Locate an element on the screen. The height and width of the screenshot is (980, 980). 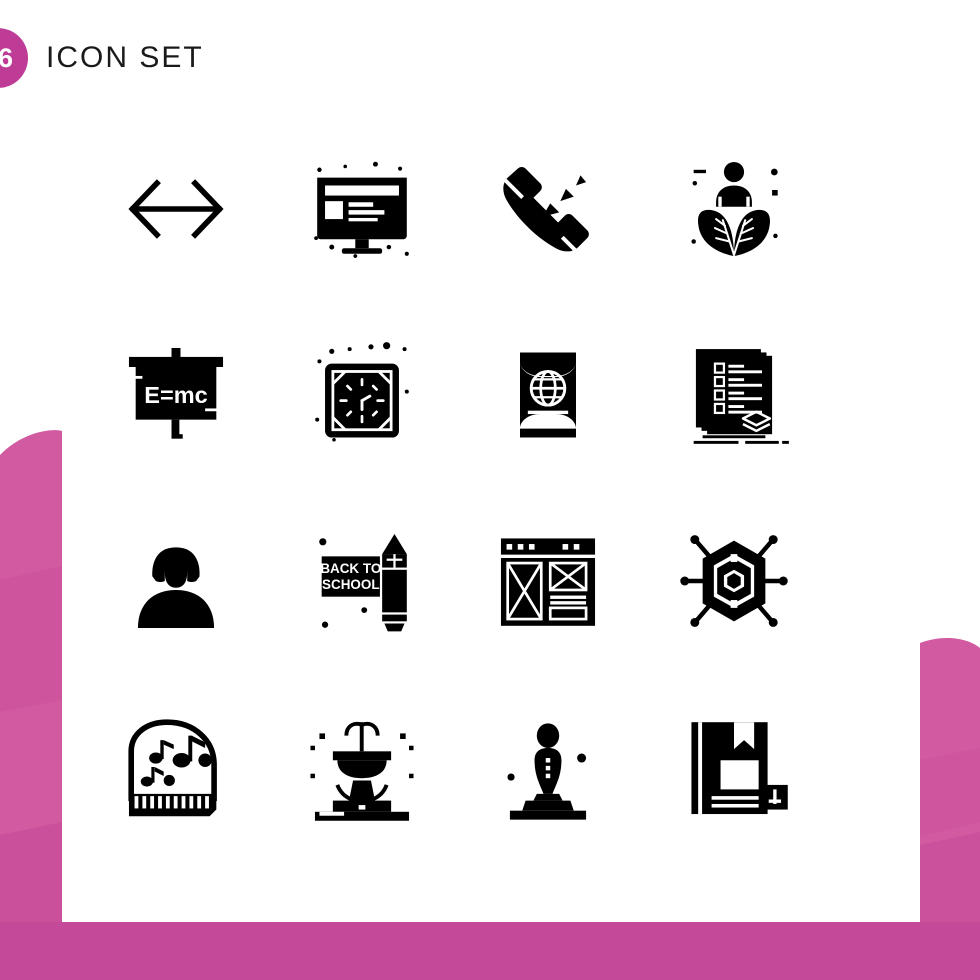
physics-presentation-board-icon: E=mc is located at coordinates (176, 393).